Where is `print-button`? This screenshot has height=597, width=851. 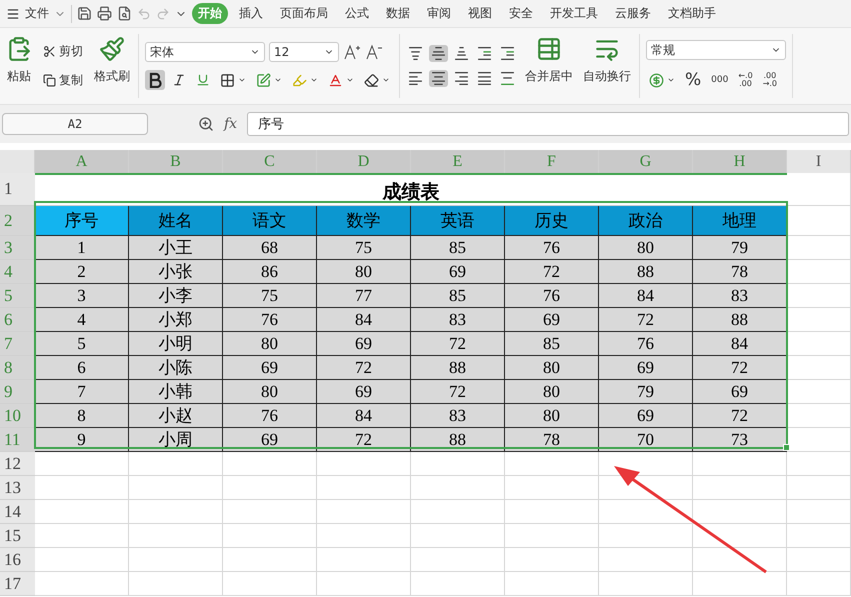
print-button is located at coordinates (104, 13).